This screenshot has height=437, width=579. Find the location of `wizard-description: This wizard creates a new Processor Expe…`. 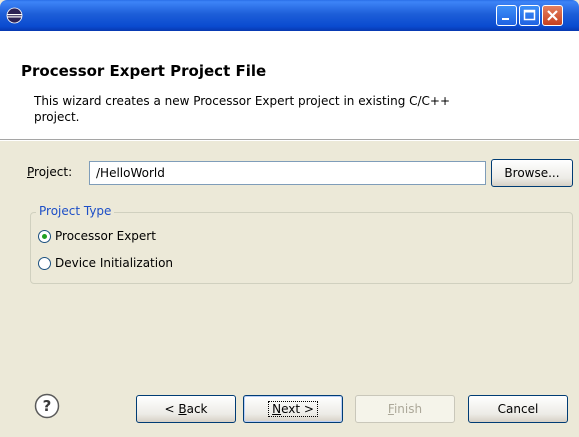

wizard-description: This wizard creates a new Processor Expe… is located at coordinates (242, 109).